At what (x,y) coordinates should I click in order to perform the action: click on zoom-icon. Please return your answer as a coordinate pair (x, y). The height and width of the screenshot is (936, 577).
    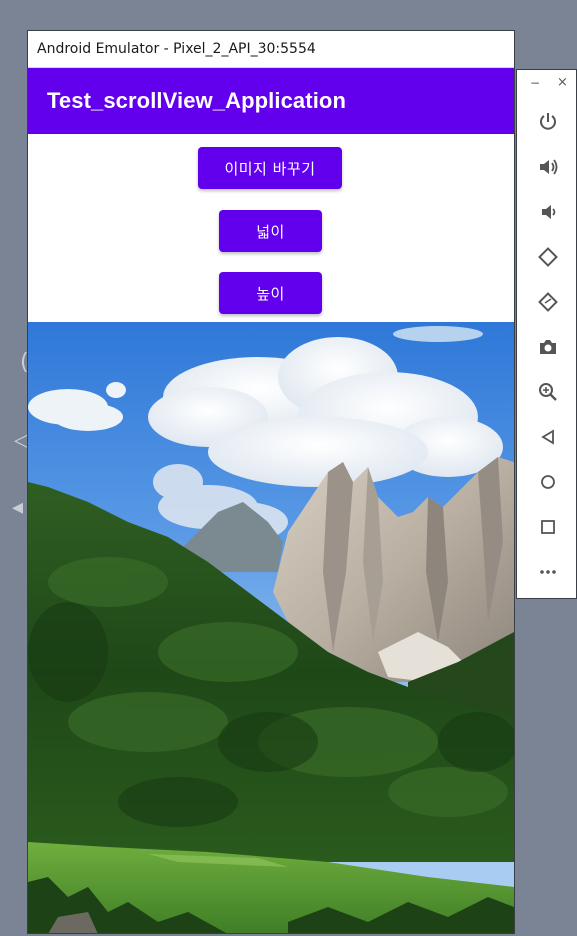
    Looking at the image, I should click on (548, 392).